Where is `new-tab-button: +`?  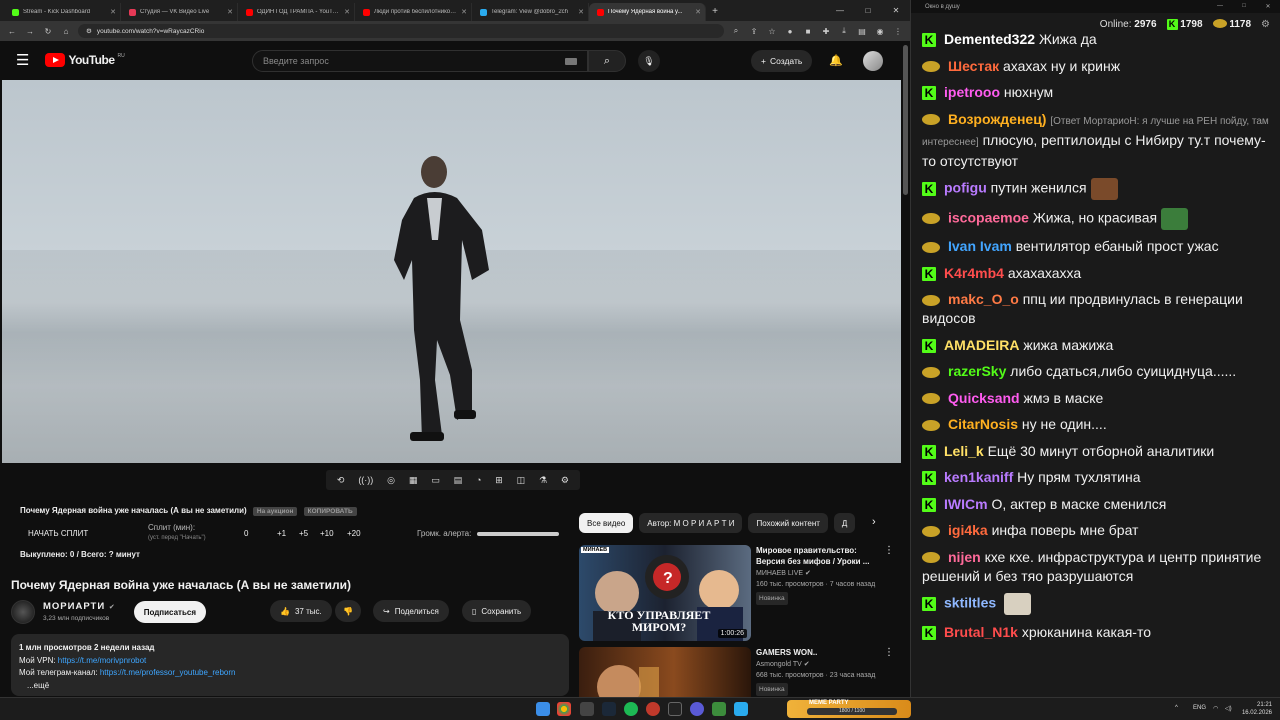
new-tab-button: + is located at coordinates (715, 12).